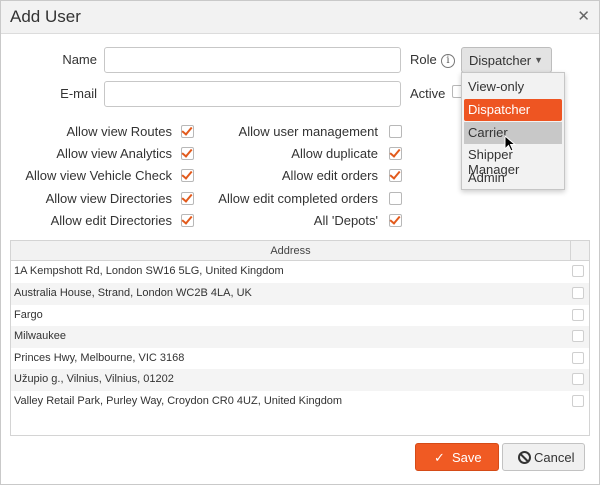  What do you see at coordinates (99, 358) in the screenshot?
I see `address-cell: Princes Hwy, Melbourne, VIC 3168` at bounding box center [99, 358].